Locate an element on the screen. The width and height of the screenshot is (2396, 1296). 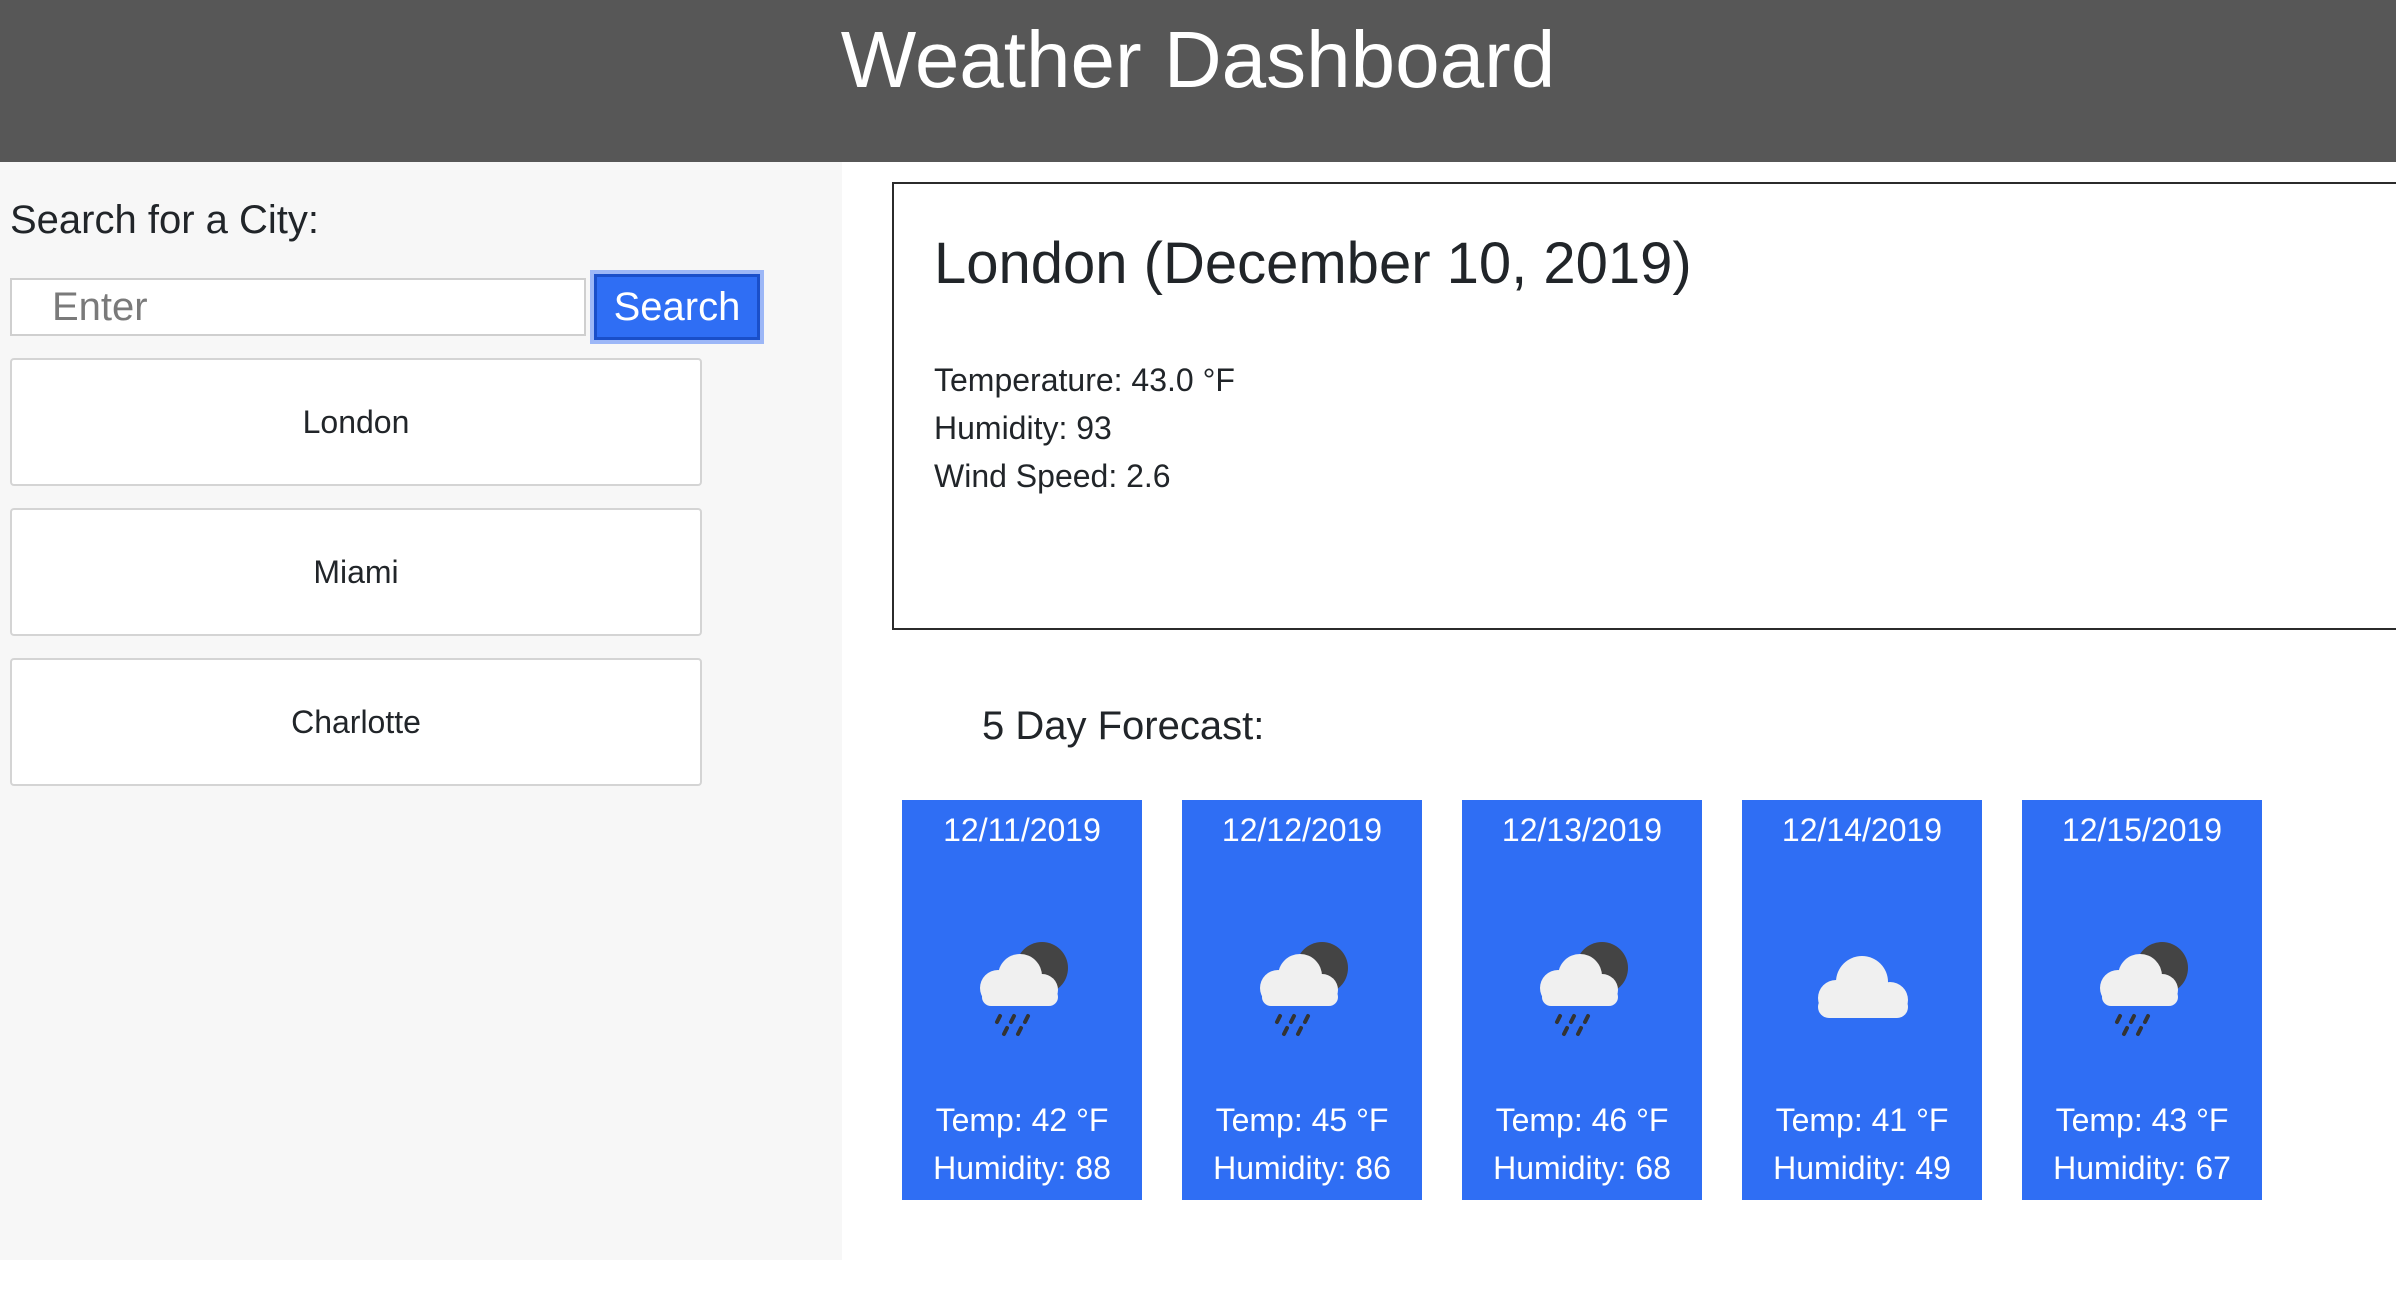
search-button: Search is located at coordinates (677, 307).